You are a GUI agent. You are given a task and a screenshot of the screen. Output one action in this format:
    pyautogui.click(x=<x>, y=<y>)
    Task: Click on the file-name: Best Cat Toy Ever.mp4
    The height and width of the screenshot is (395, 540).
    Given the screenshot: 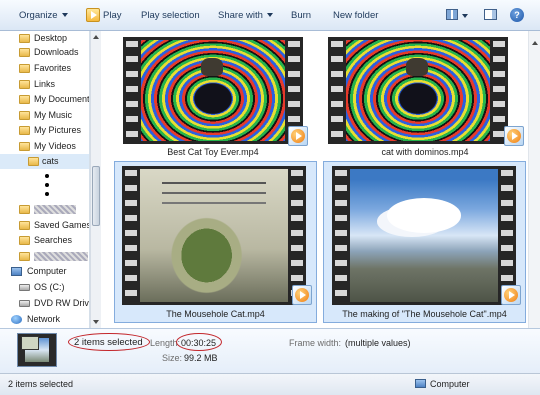 What is the action you would take?
    pyautogui.click(x=213, y=152)
    